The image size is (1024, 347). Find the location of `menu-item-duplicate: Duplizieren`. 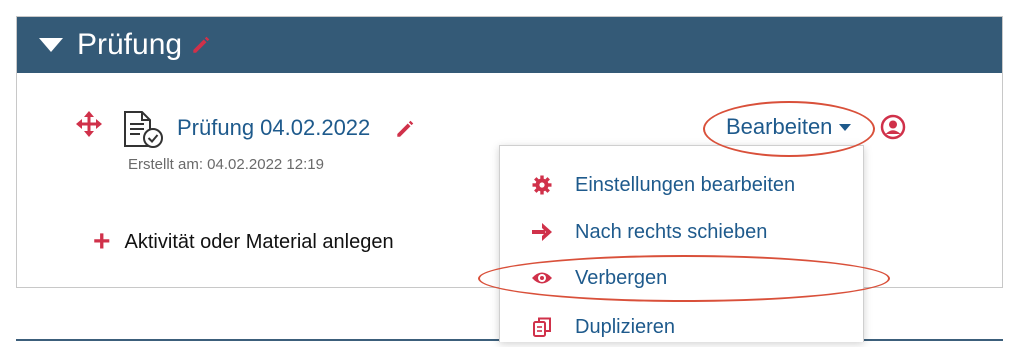

menu-item-duplicate: Duplizieren is located at coordinates (681, 327).